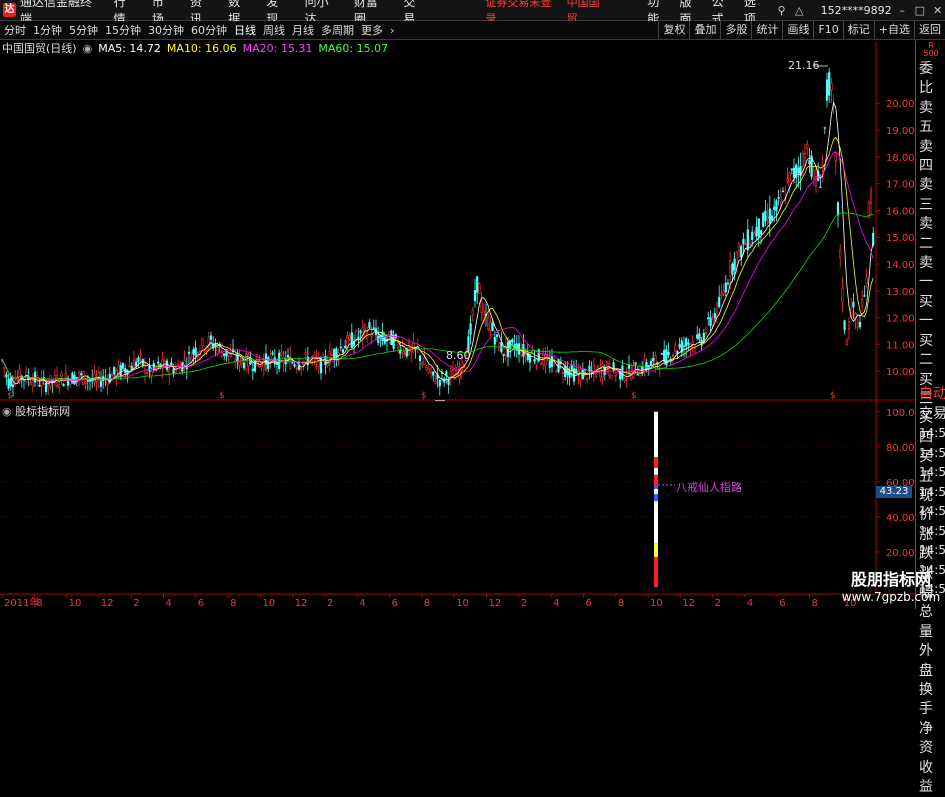  I want to click on period-60min: 60分钟, so click(209, 30).